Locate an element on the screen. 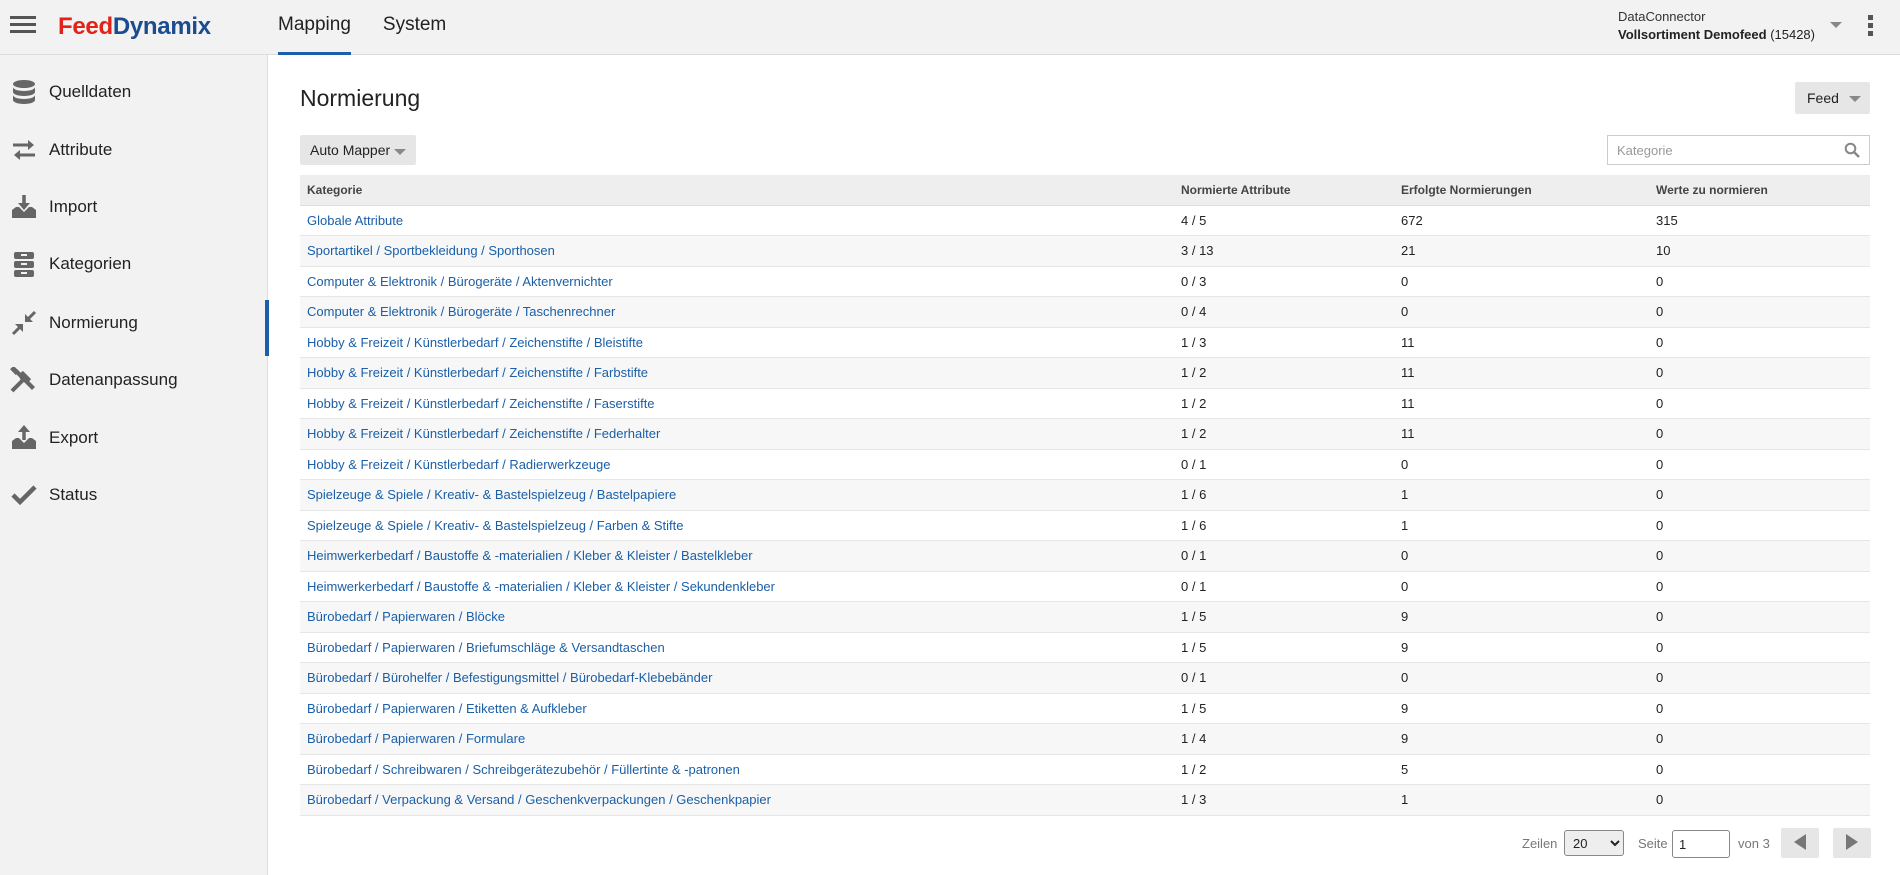  triangle-left-icon is located at coordinates (1800, 843).